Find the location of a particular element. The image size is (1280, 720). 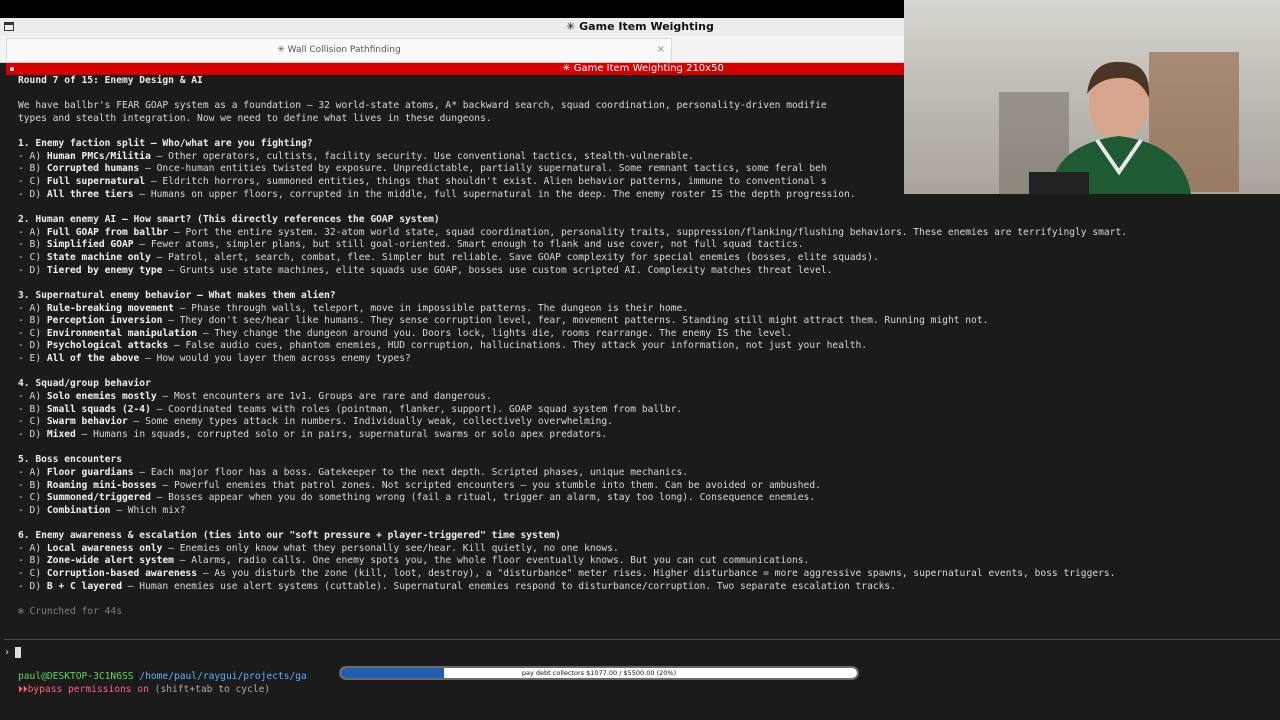

line-text: ✻ Crunched for 44s is located at coordinates (70, 611).